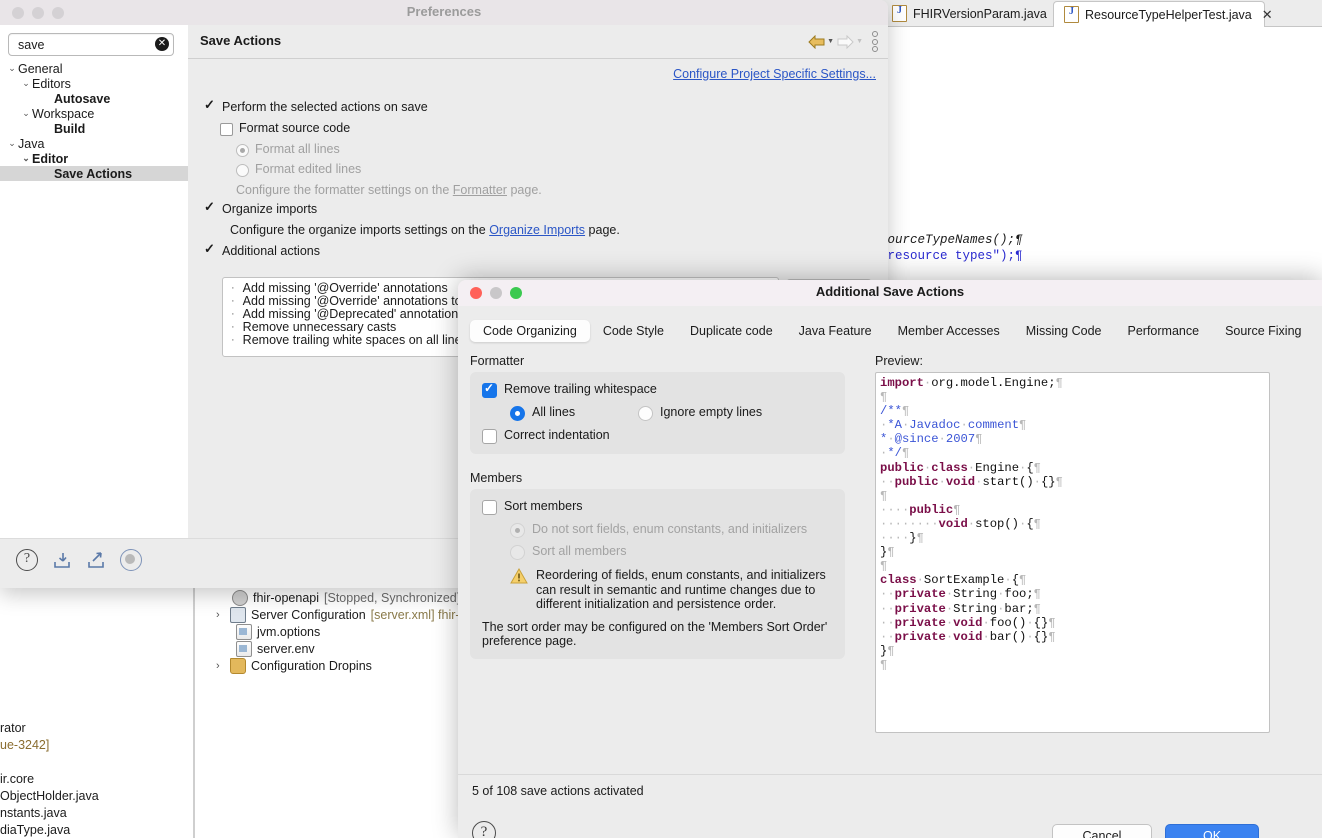 The width and height of the screenshot is (1322, 838). What do you see at coordinates (62, 560) in the screenshot?
I see `import-icon` at bounding box center [62, 560].